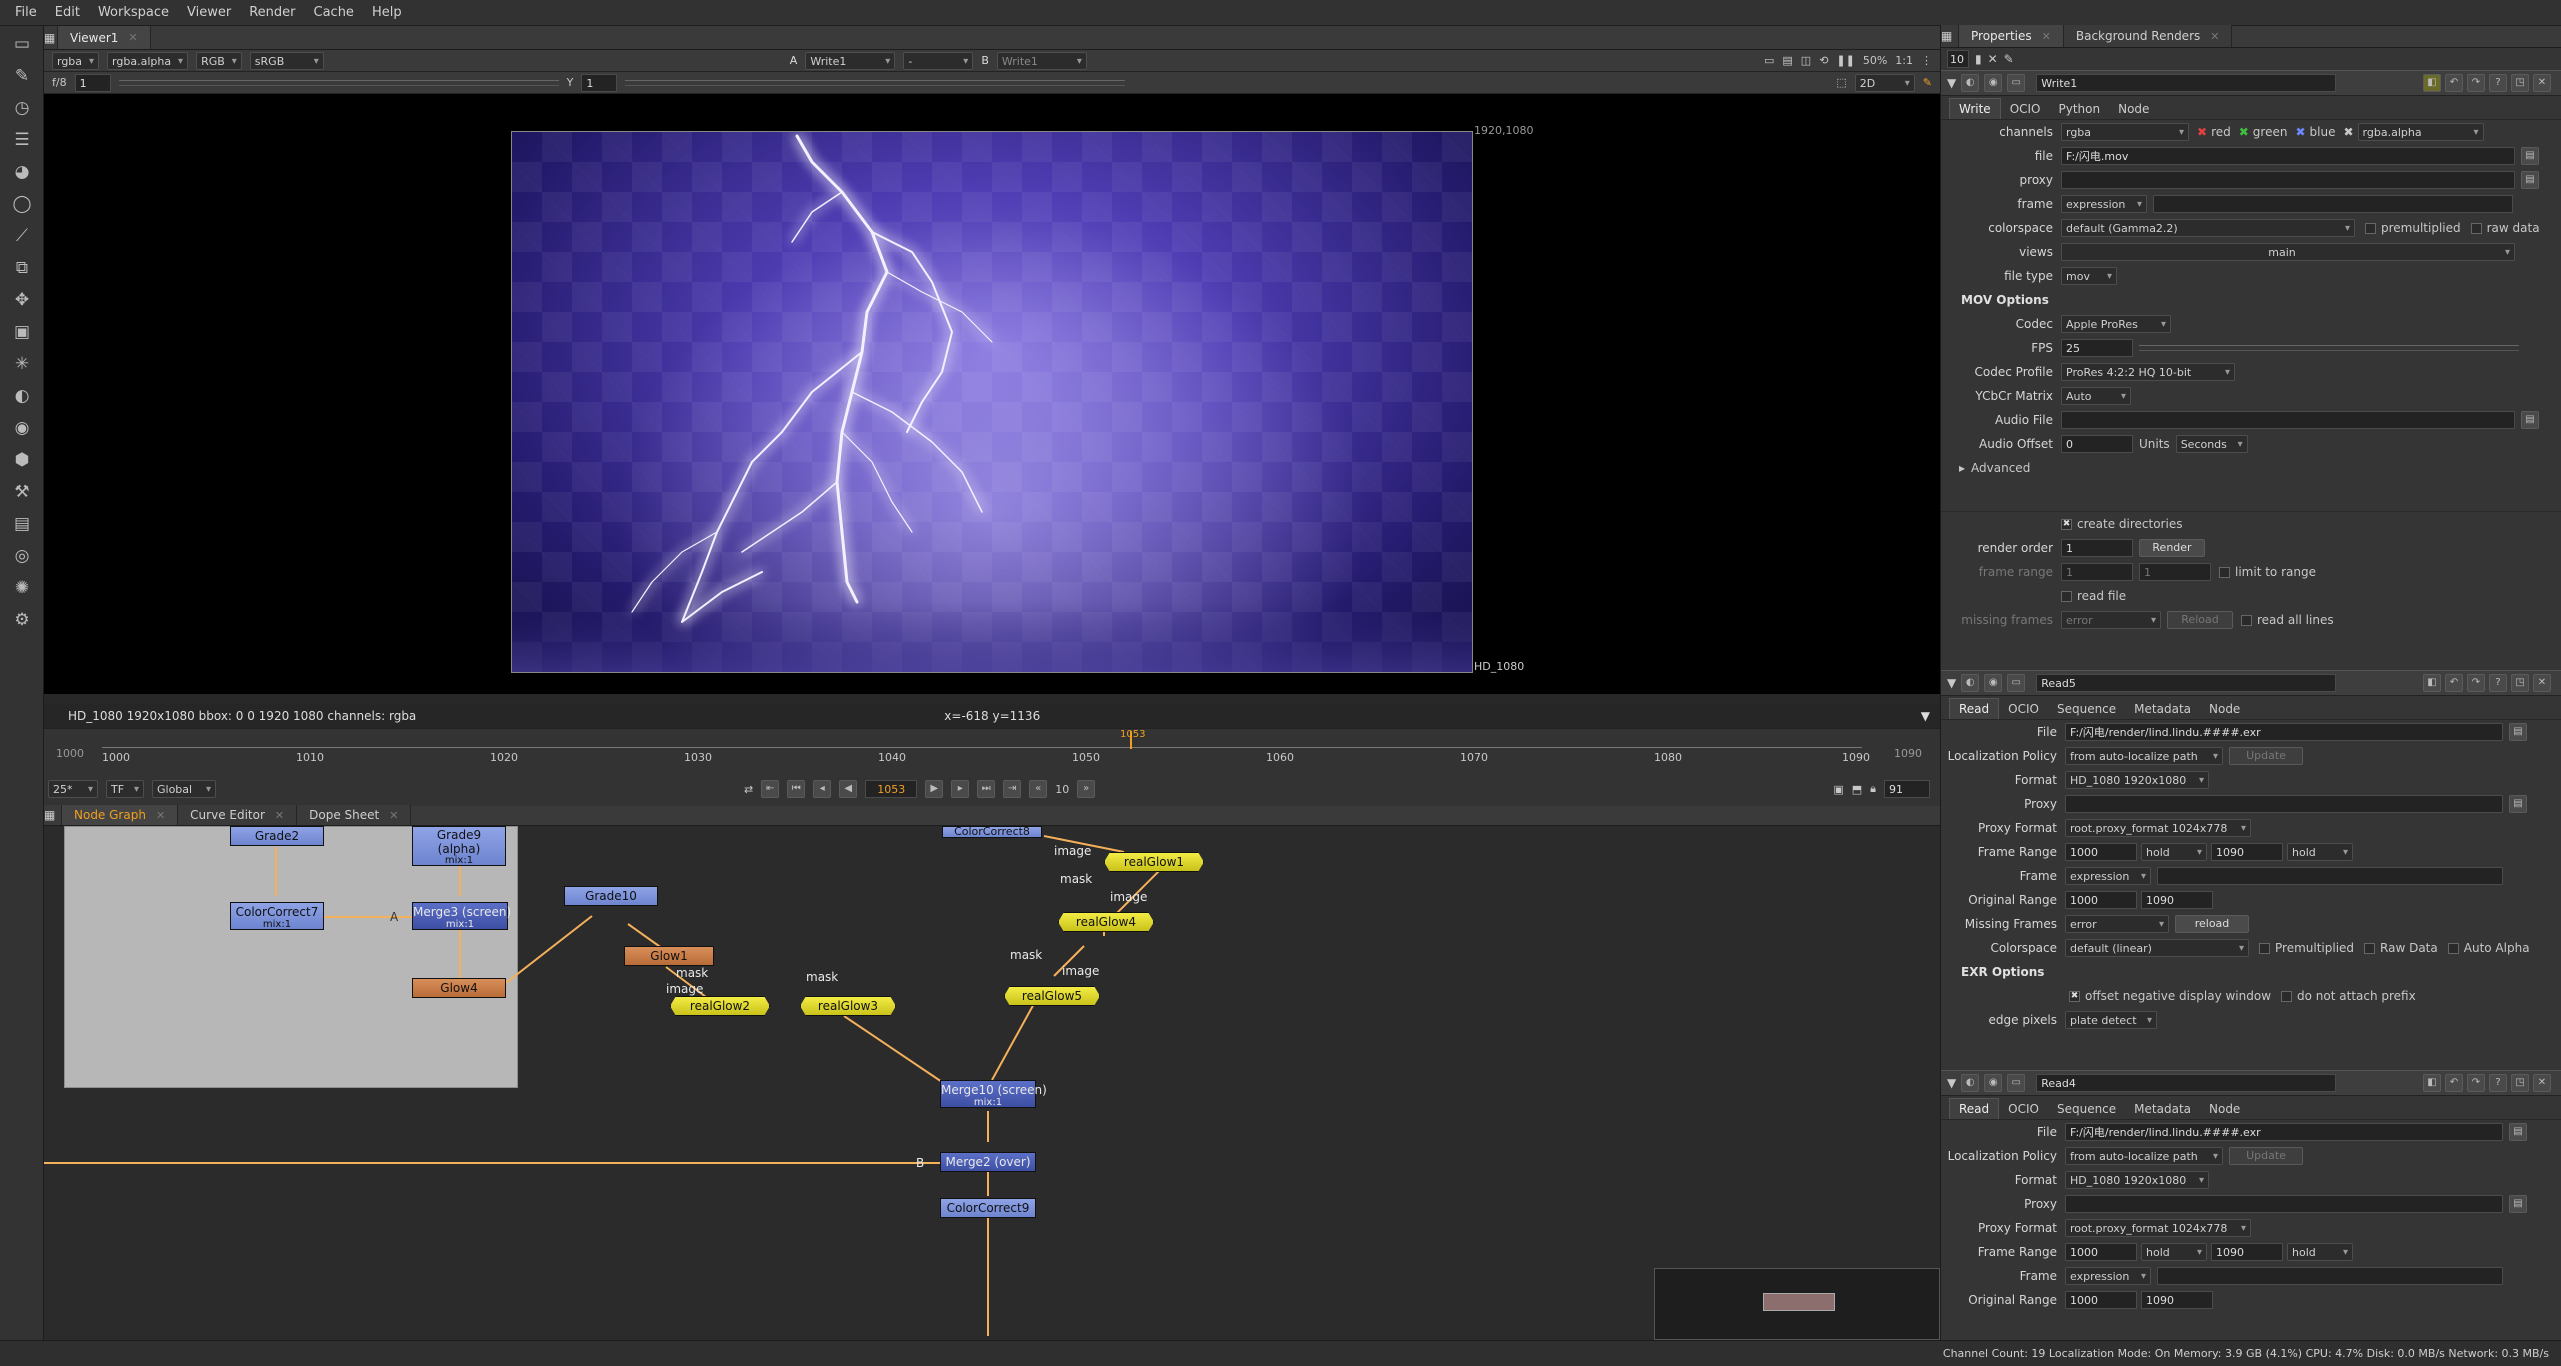 The width and height of the screenshot is (2561, 1366). Describe the element at coordinates (387, 12) in the screenshot. I see `menu-help: Help` at that location.